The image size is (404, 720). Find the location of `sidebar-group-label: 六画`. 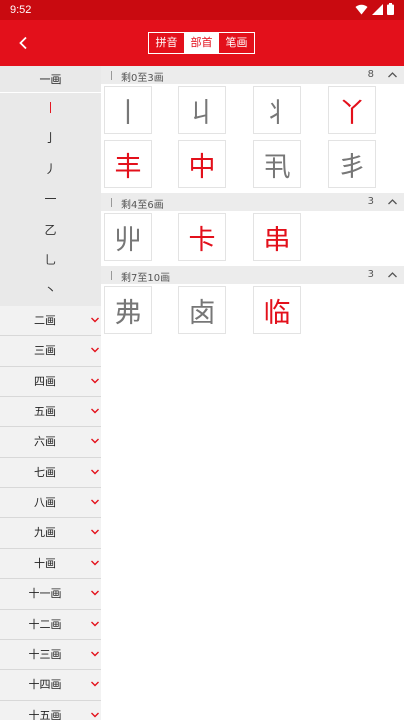

sidebar-group-label: 六画 is located at coordinates (45, 442).